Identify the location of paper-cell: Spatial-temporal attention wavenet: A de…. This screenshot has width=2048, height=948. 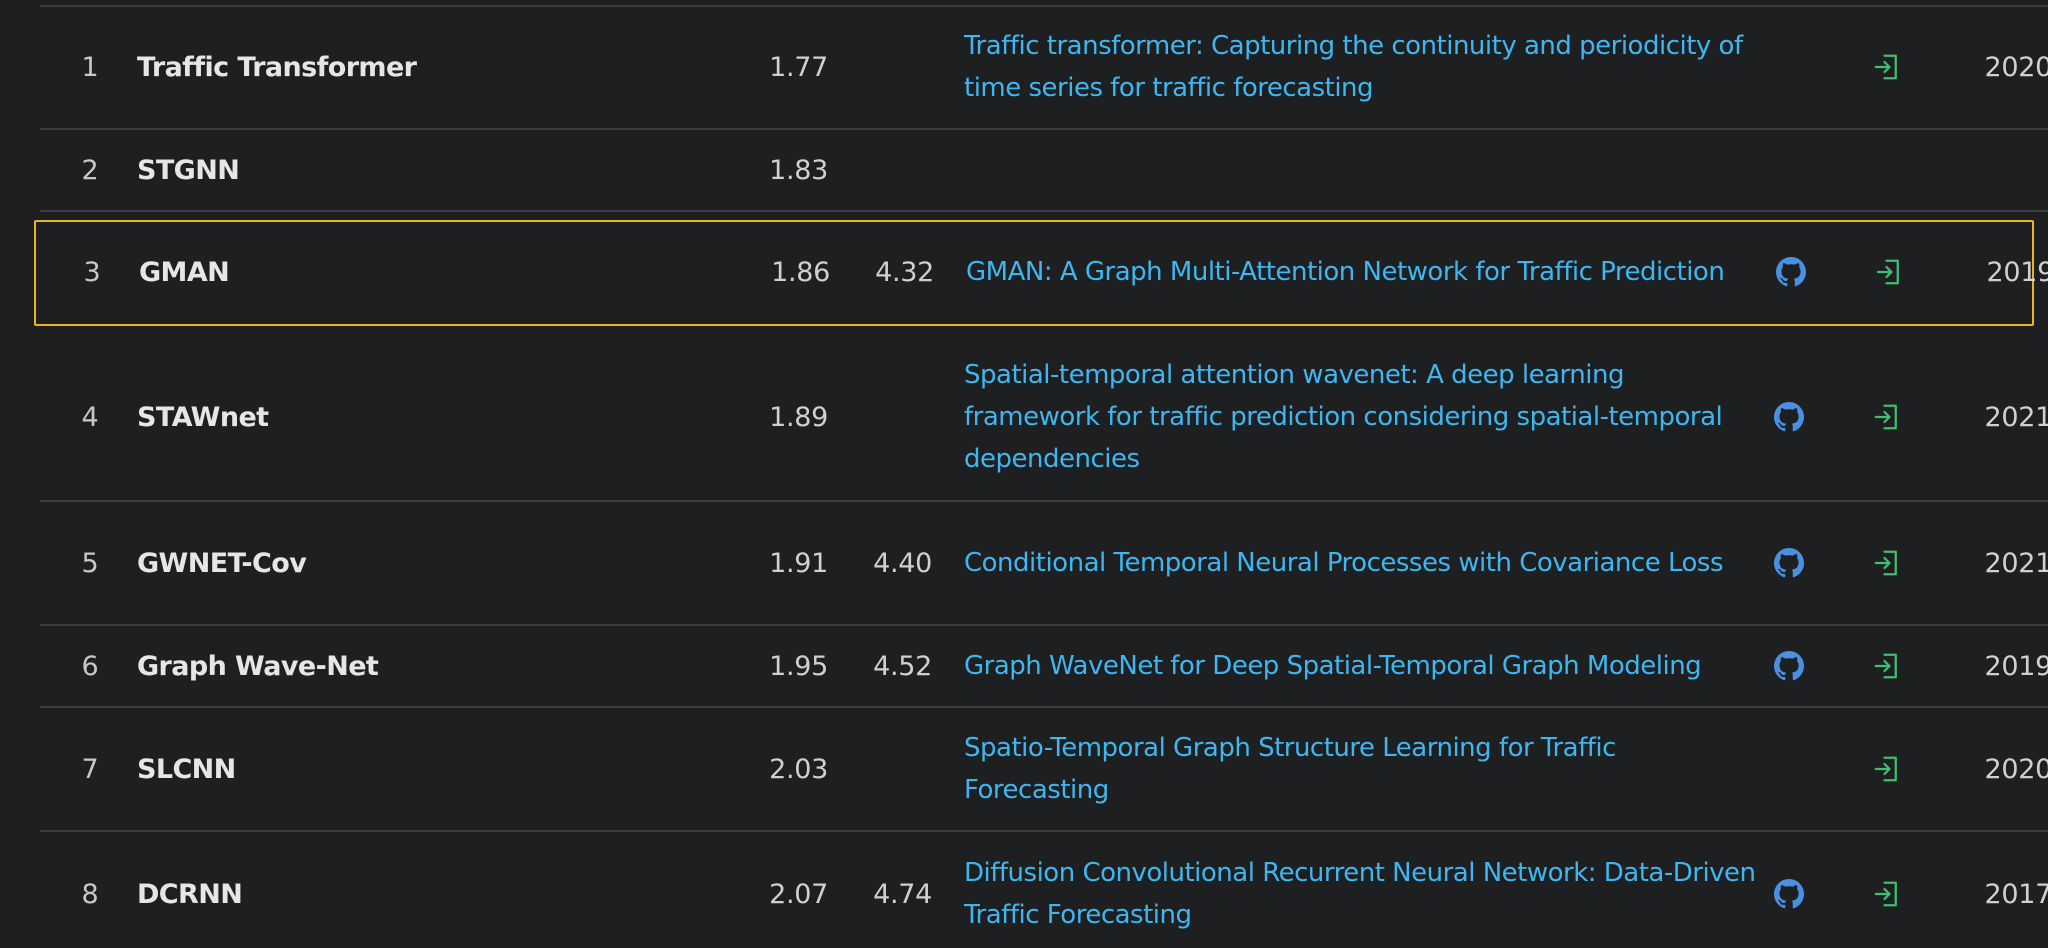
(1364, 417).